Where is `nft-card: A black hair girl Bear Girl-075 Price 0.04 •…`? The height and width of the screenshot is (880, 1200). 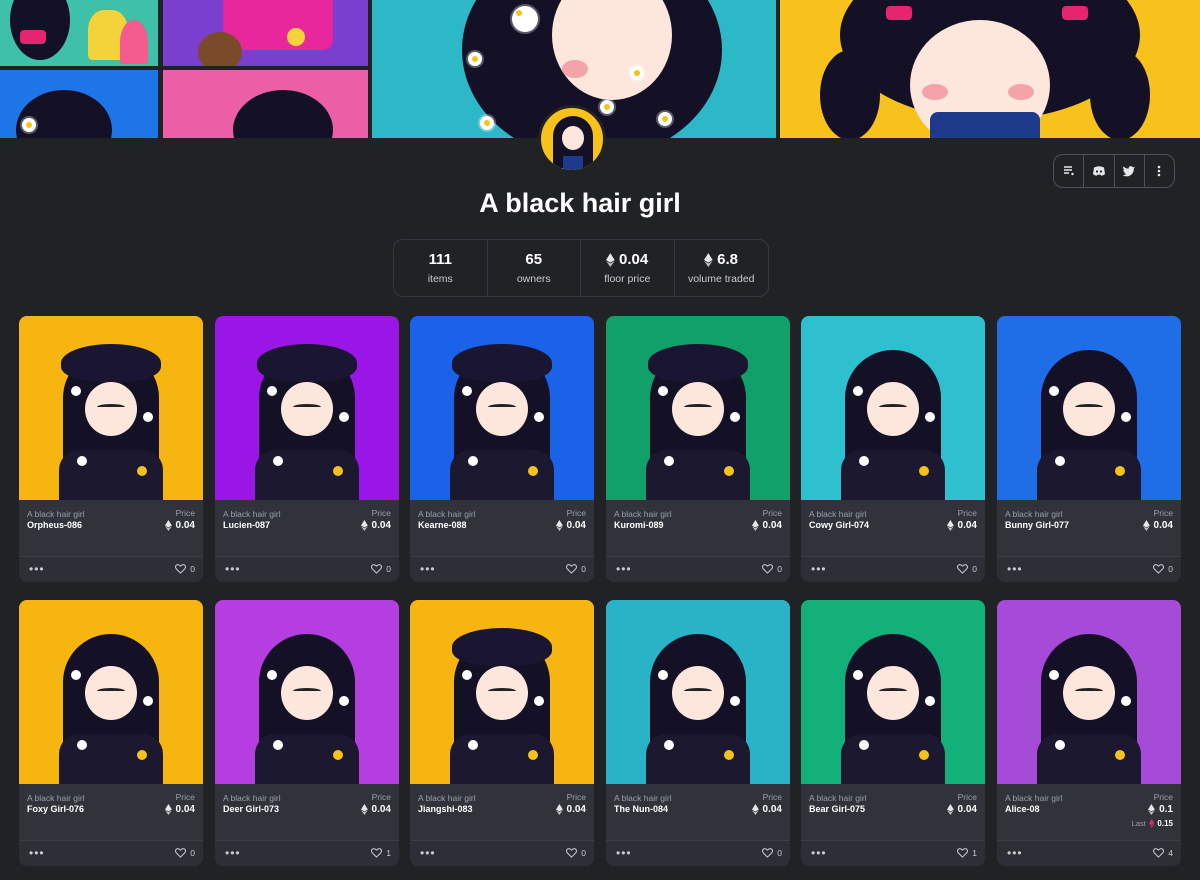 nft-card: A black hair girl Bear Girl-075 Price 0.04 •… is located at coordinates (893, 733).